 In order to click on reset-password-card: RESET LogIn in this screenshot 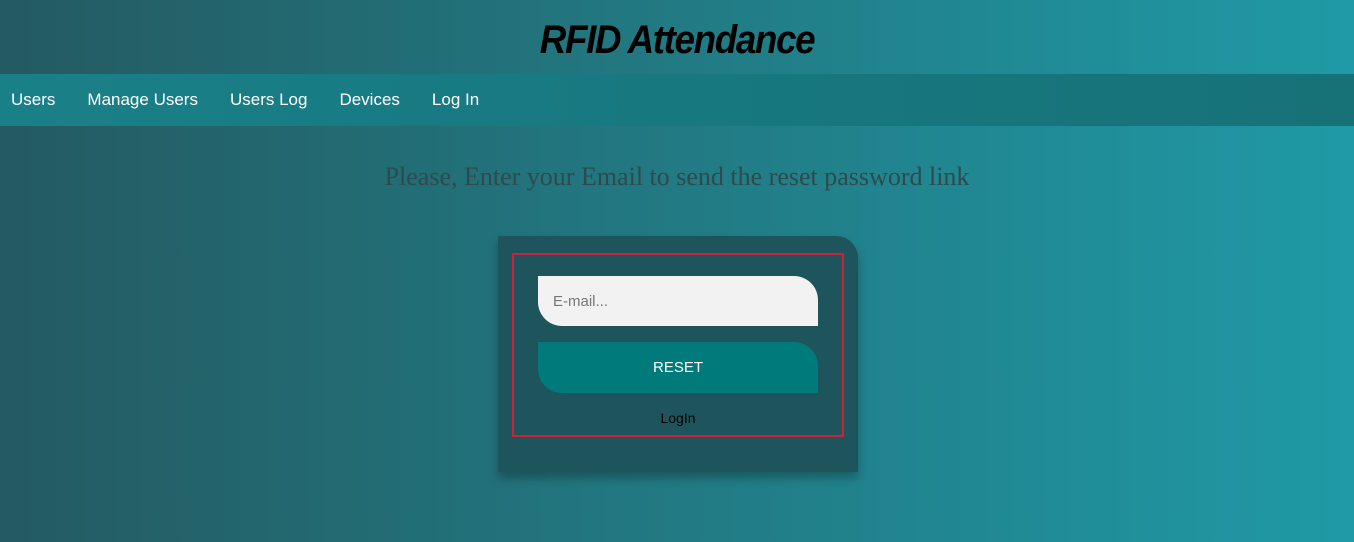, I will do `click(678, 354)`.